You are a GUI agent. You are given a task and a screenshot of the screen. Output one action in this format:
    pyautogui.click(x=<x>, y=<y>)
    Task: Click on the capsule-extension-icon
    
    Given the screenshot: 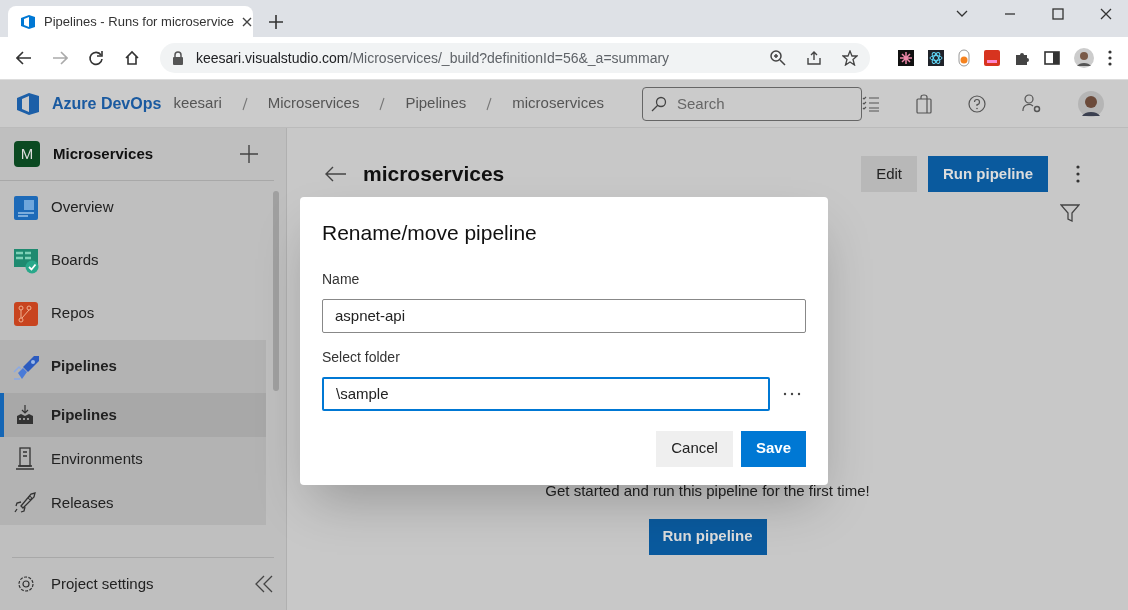 What is the action you would take?
    pyautogui.click(x=964, y=58)
    